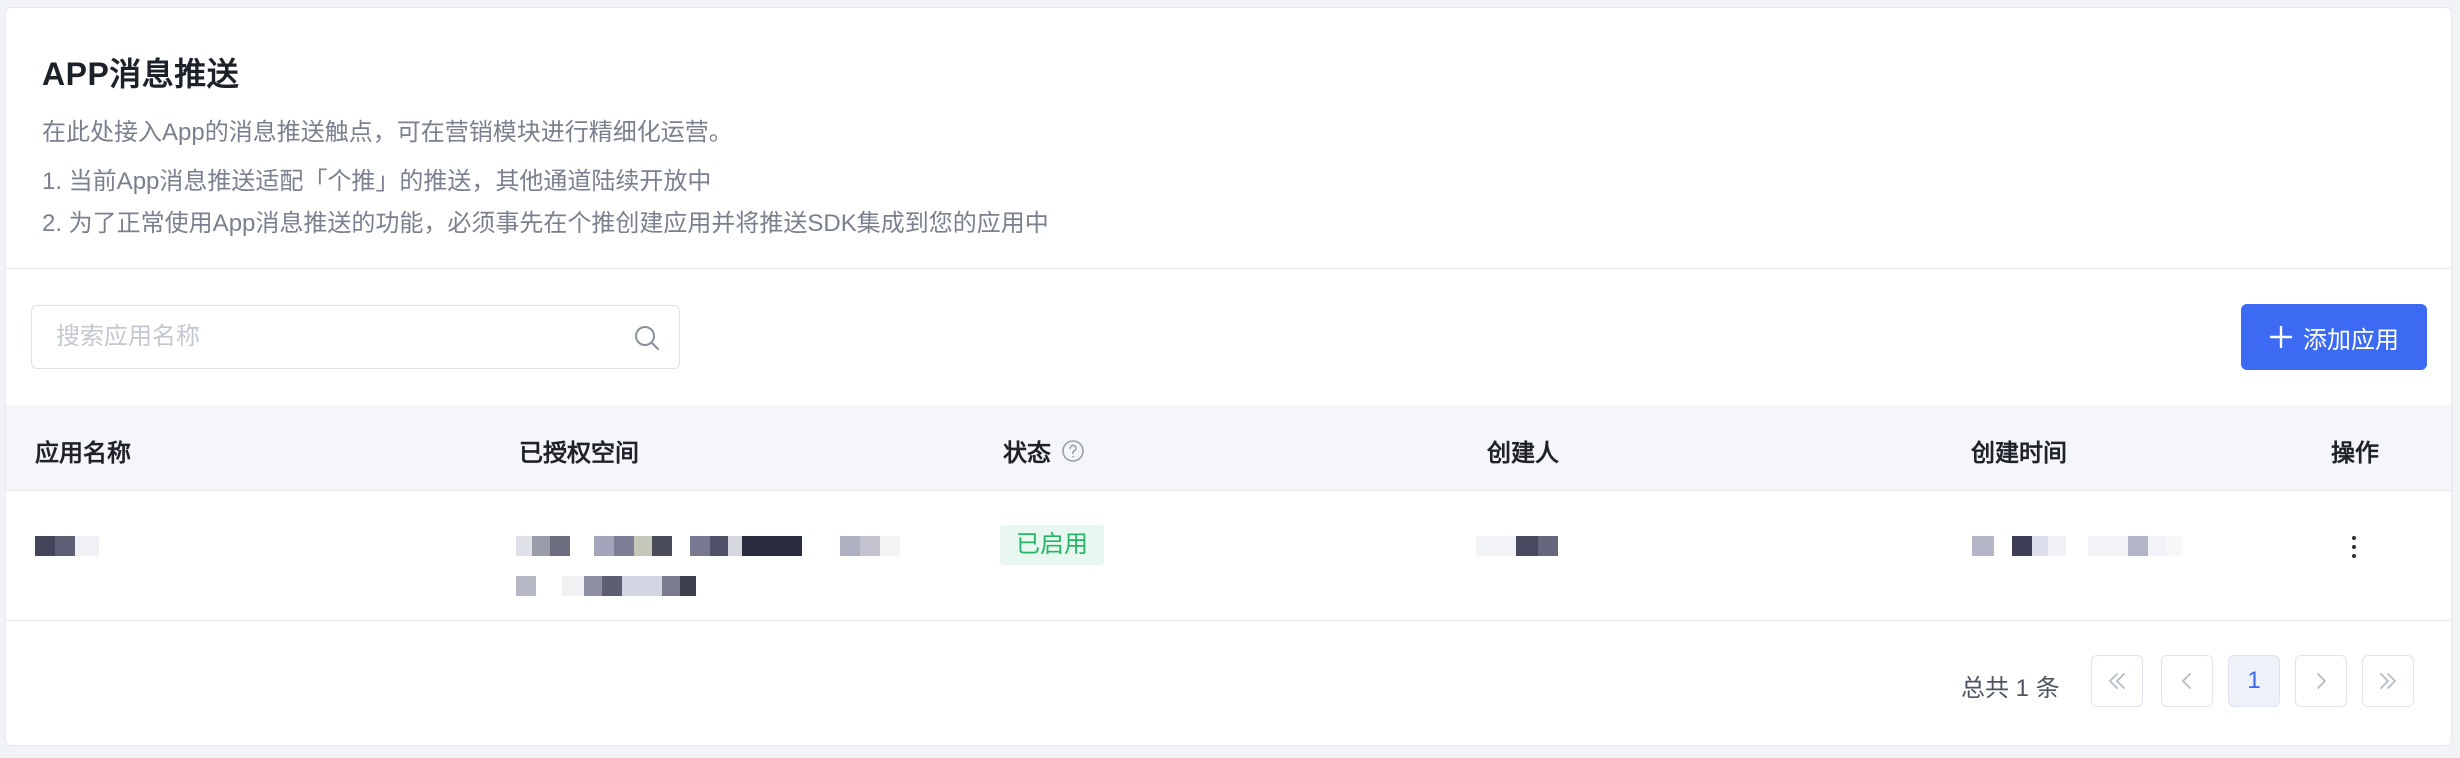 The height and width of the screenshot is (758, 2460). What do you see at coordinates (2254, 681) in the screenshot?
I see `page-number-button: 1` at bounding box center [2254, 681].